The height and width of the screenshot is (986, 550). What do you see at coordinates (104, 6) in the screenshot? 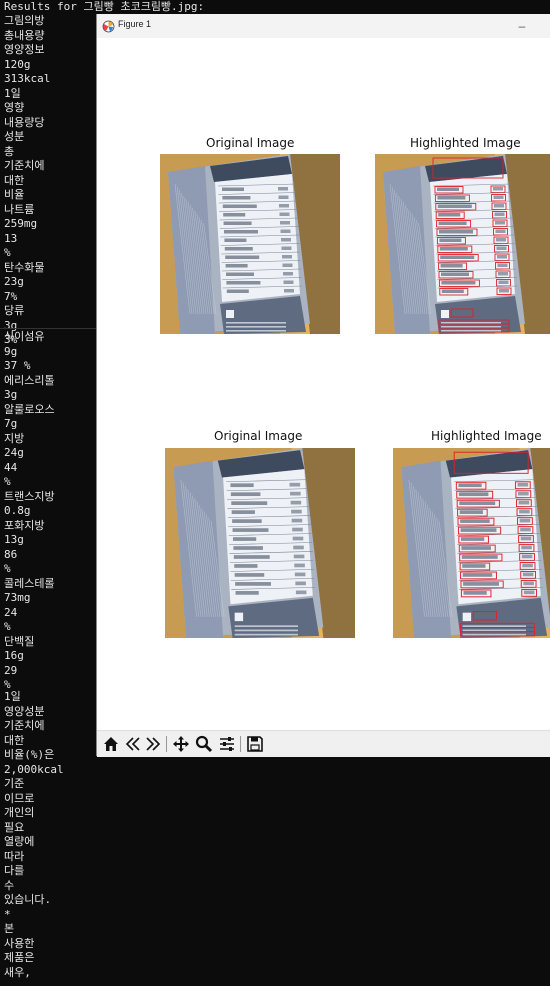
I see `terminal-header: Results for 그림빵 초코크림빵.jpg:` at bounding box center [104, 6].